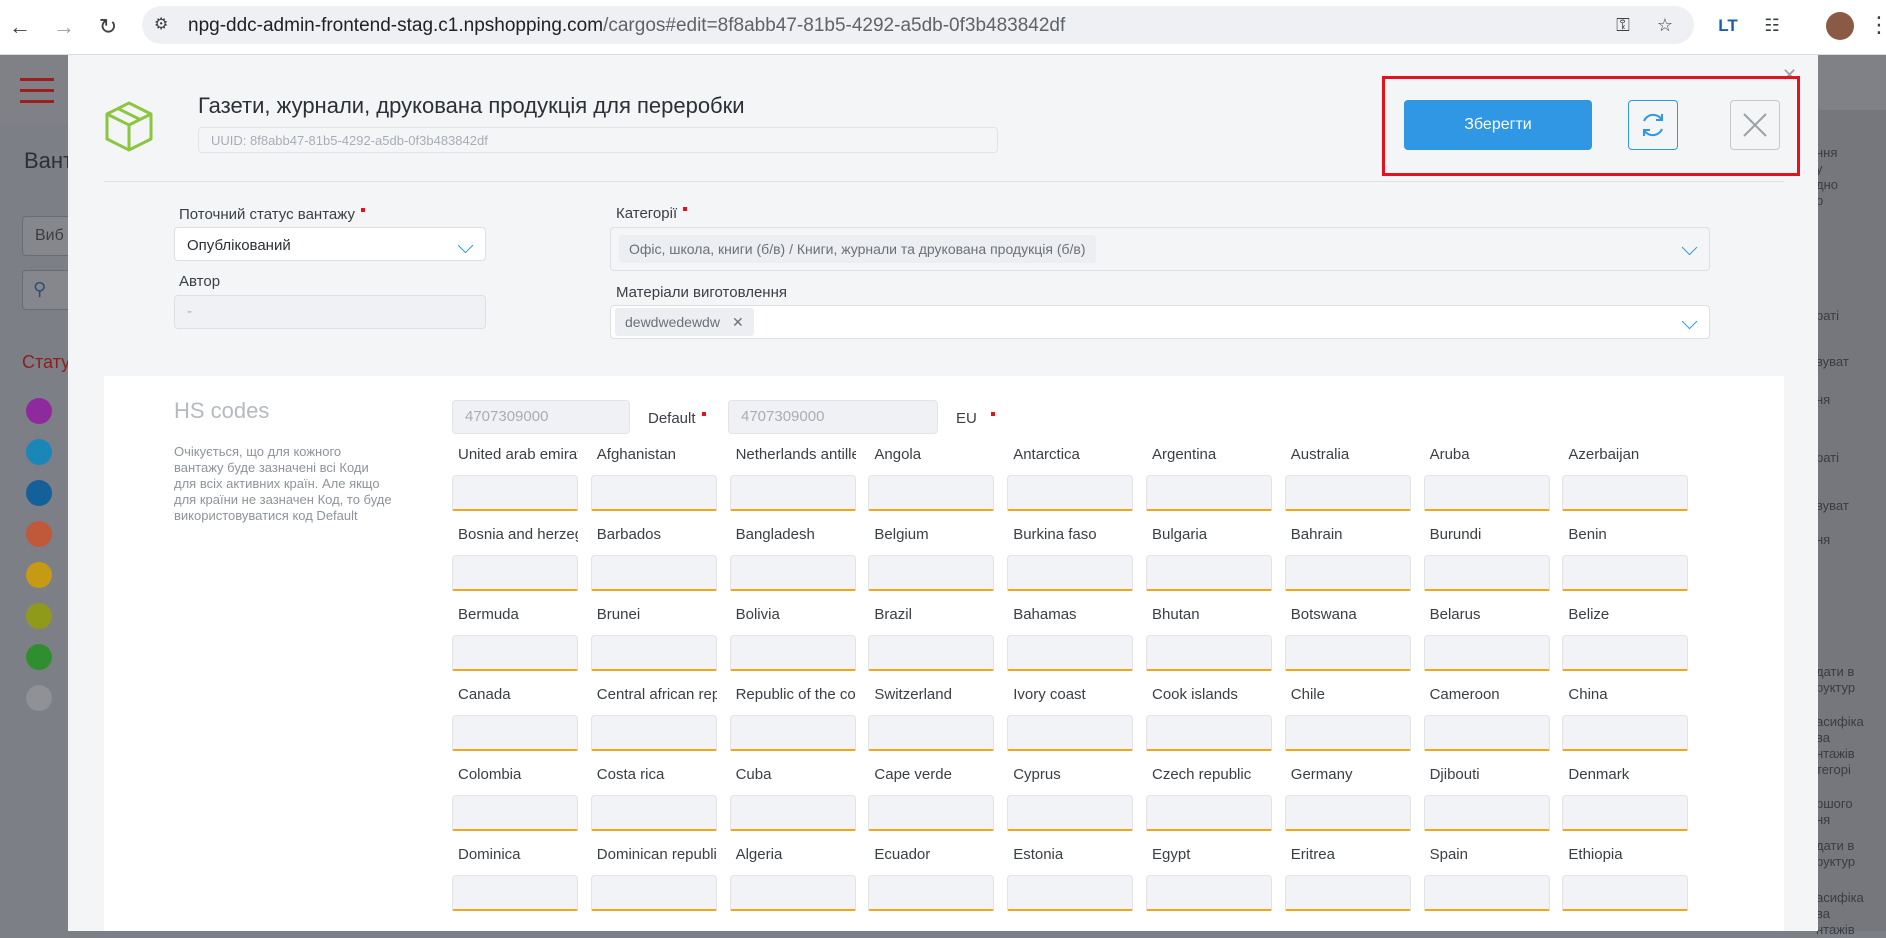 Image resolution: width=1886 pixels, height=938 pixels. Describe the element at coordinates (1202, 774) in the screenshot. I see `country-name: Czech republic` at that location.